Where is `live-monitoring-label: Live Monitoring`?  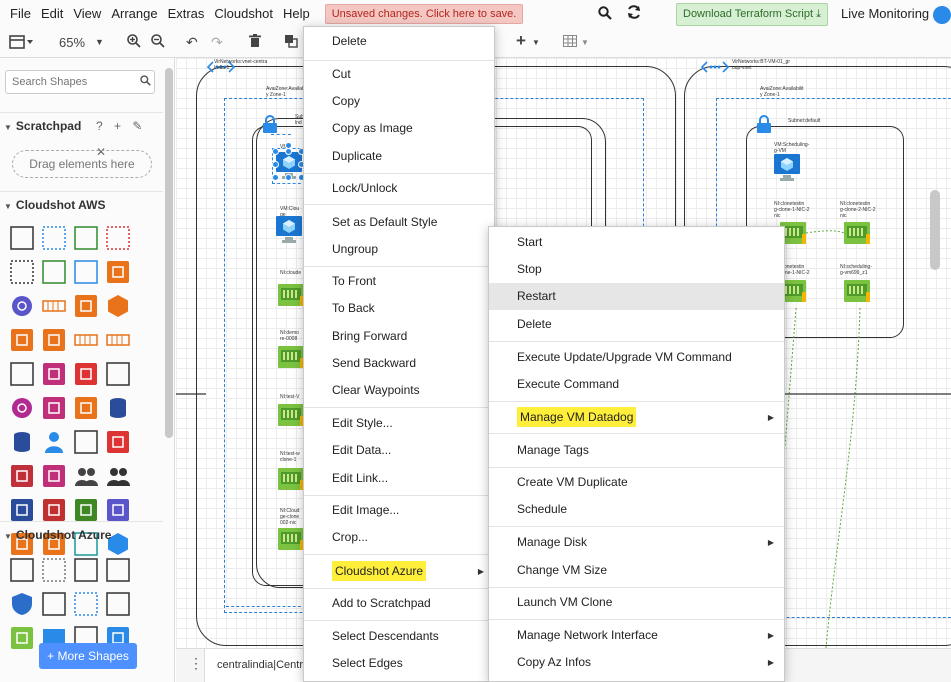 live-monitoring-label: Live Monitoring is located at coordinates (885, 14).